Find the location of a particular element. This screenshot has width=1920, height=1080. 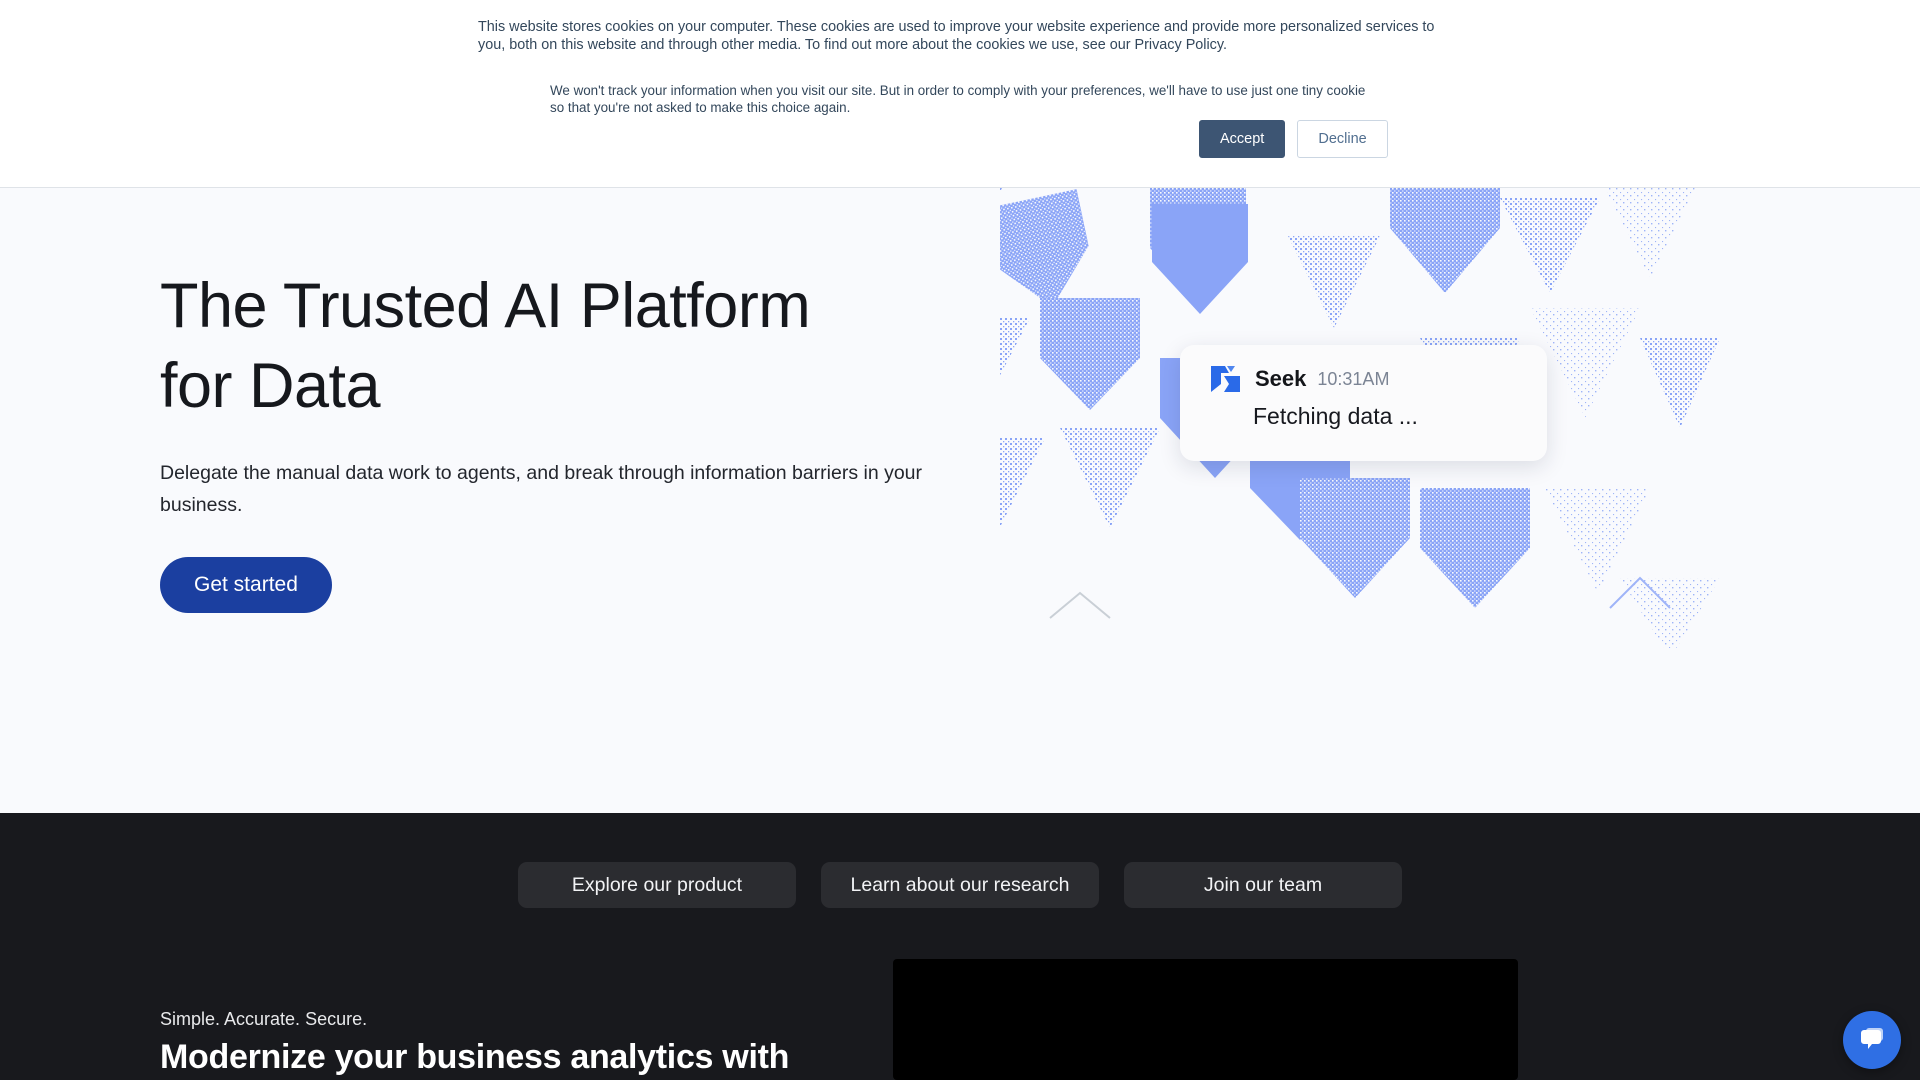

section-eyebrow: Simple. Accurate. Secure. is located at coordinates (264, 1019).